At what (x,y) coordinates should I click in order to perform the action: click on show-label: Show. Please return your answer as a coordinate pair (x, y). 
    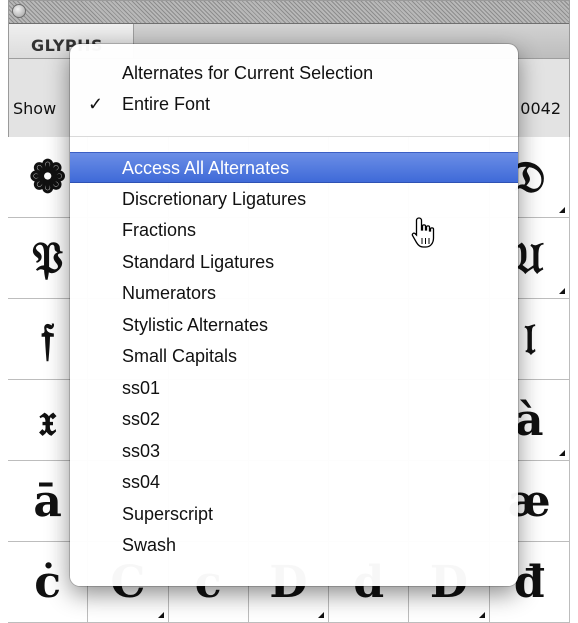
    Looking at the image, I should click on (35, 108).